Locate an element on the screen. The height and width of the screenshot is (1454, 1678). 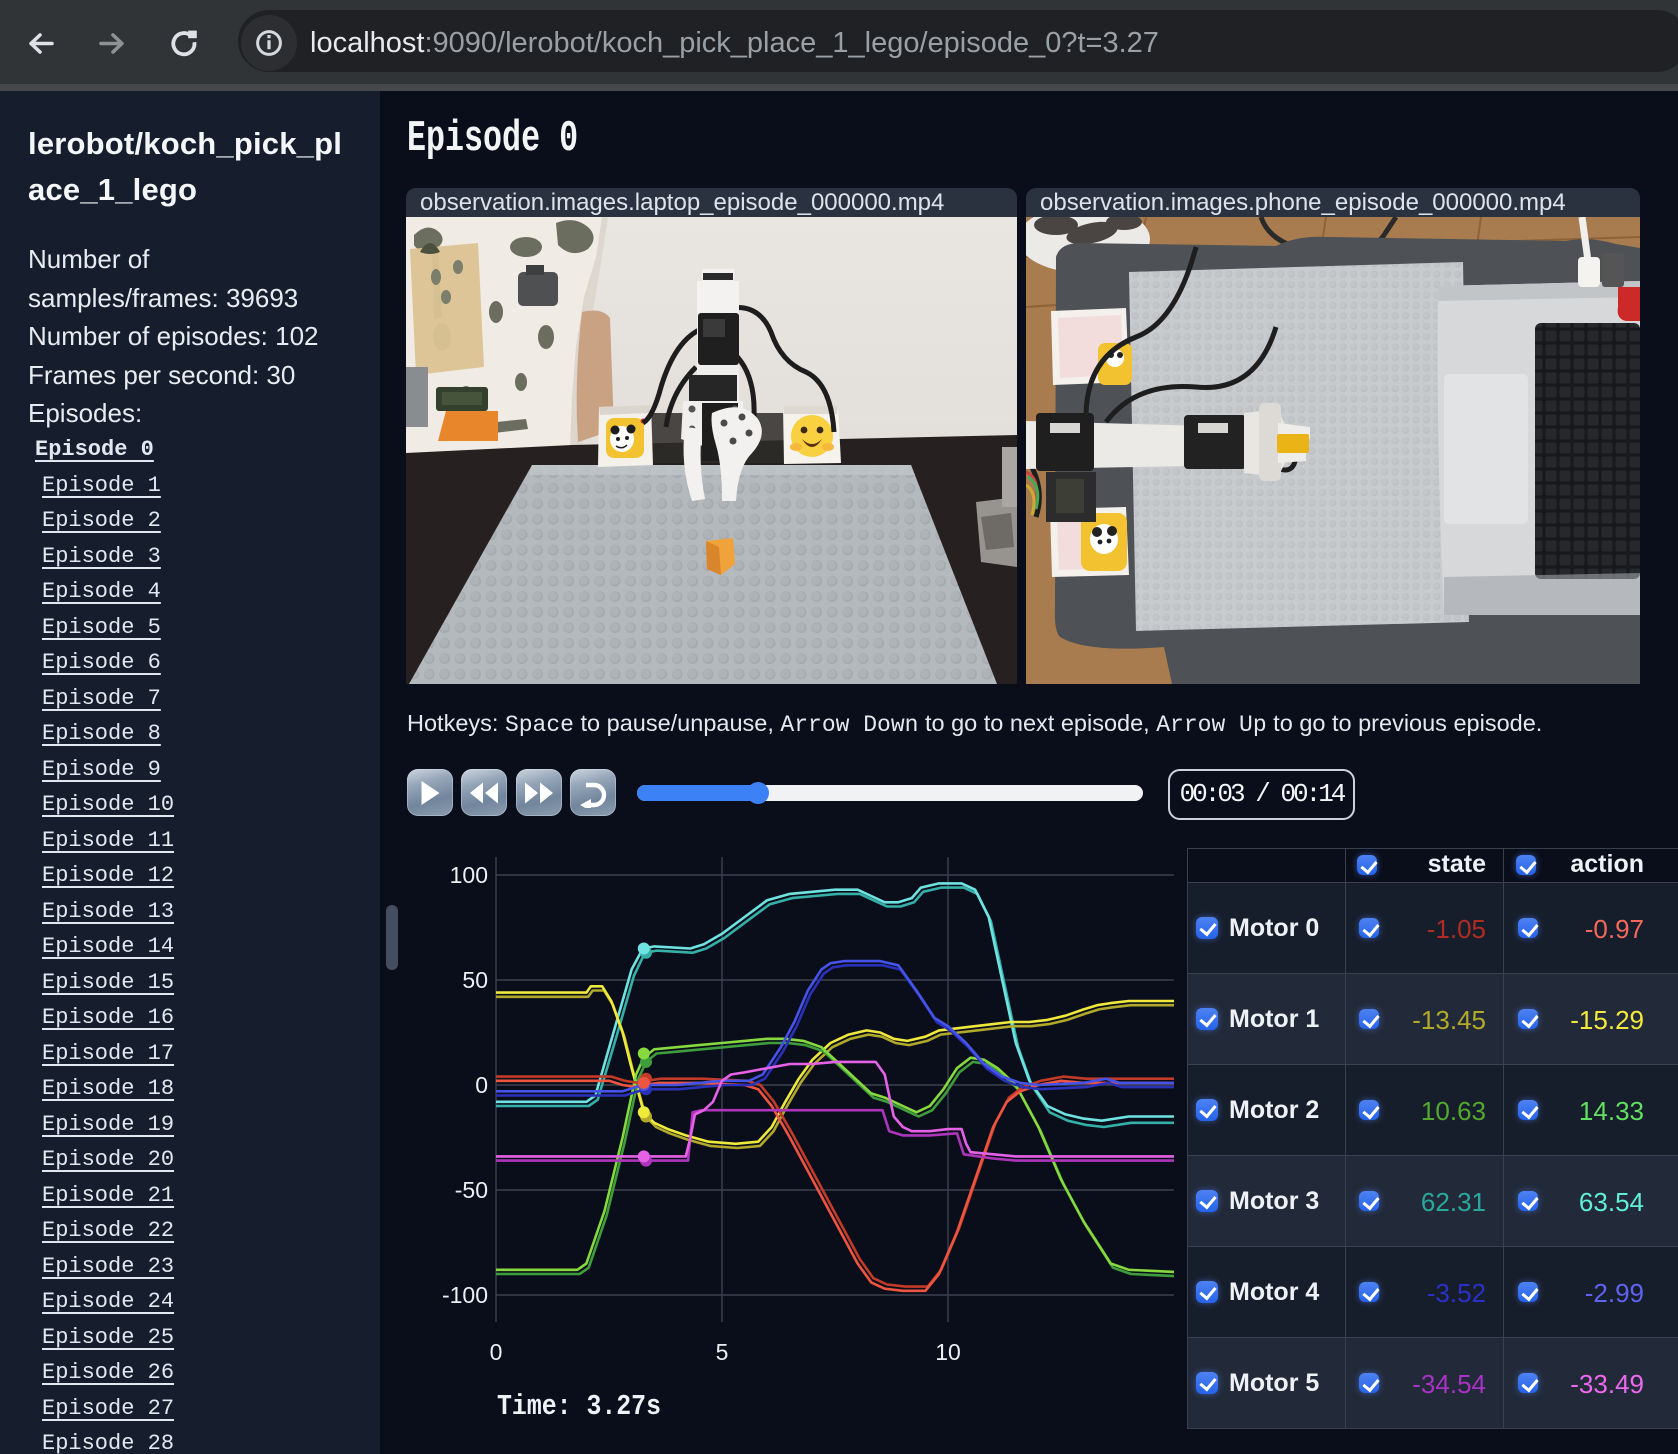
svg-text: 10 is located at coordinates (948, 1352).